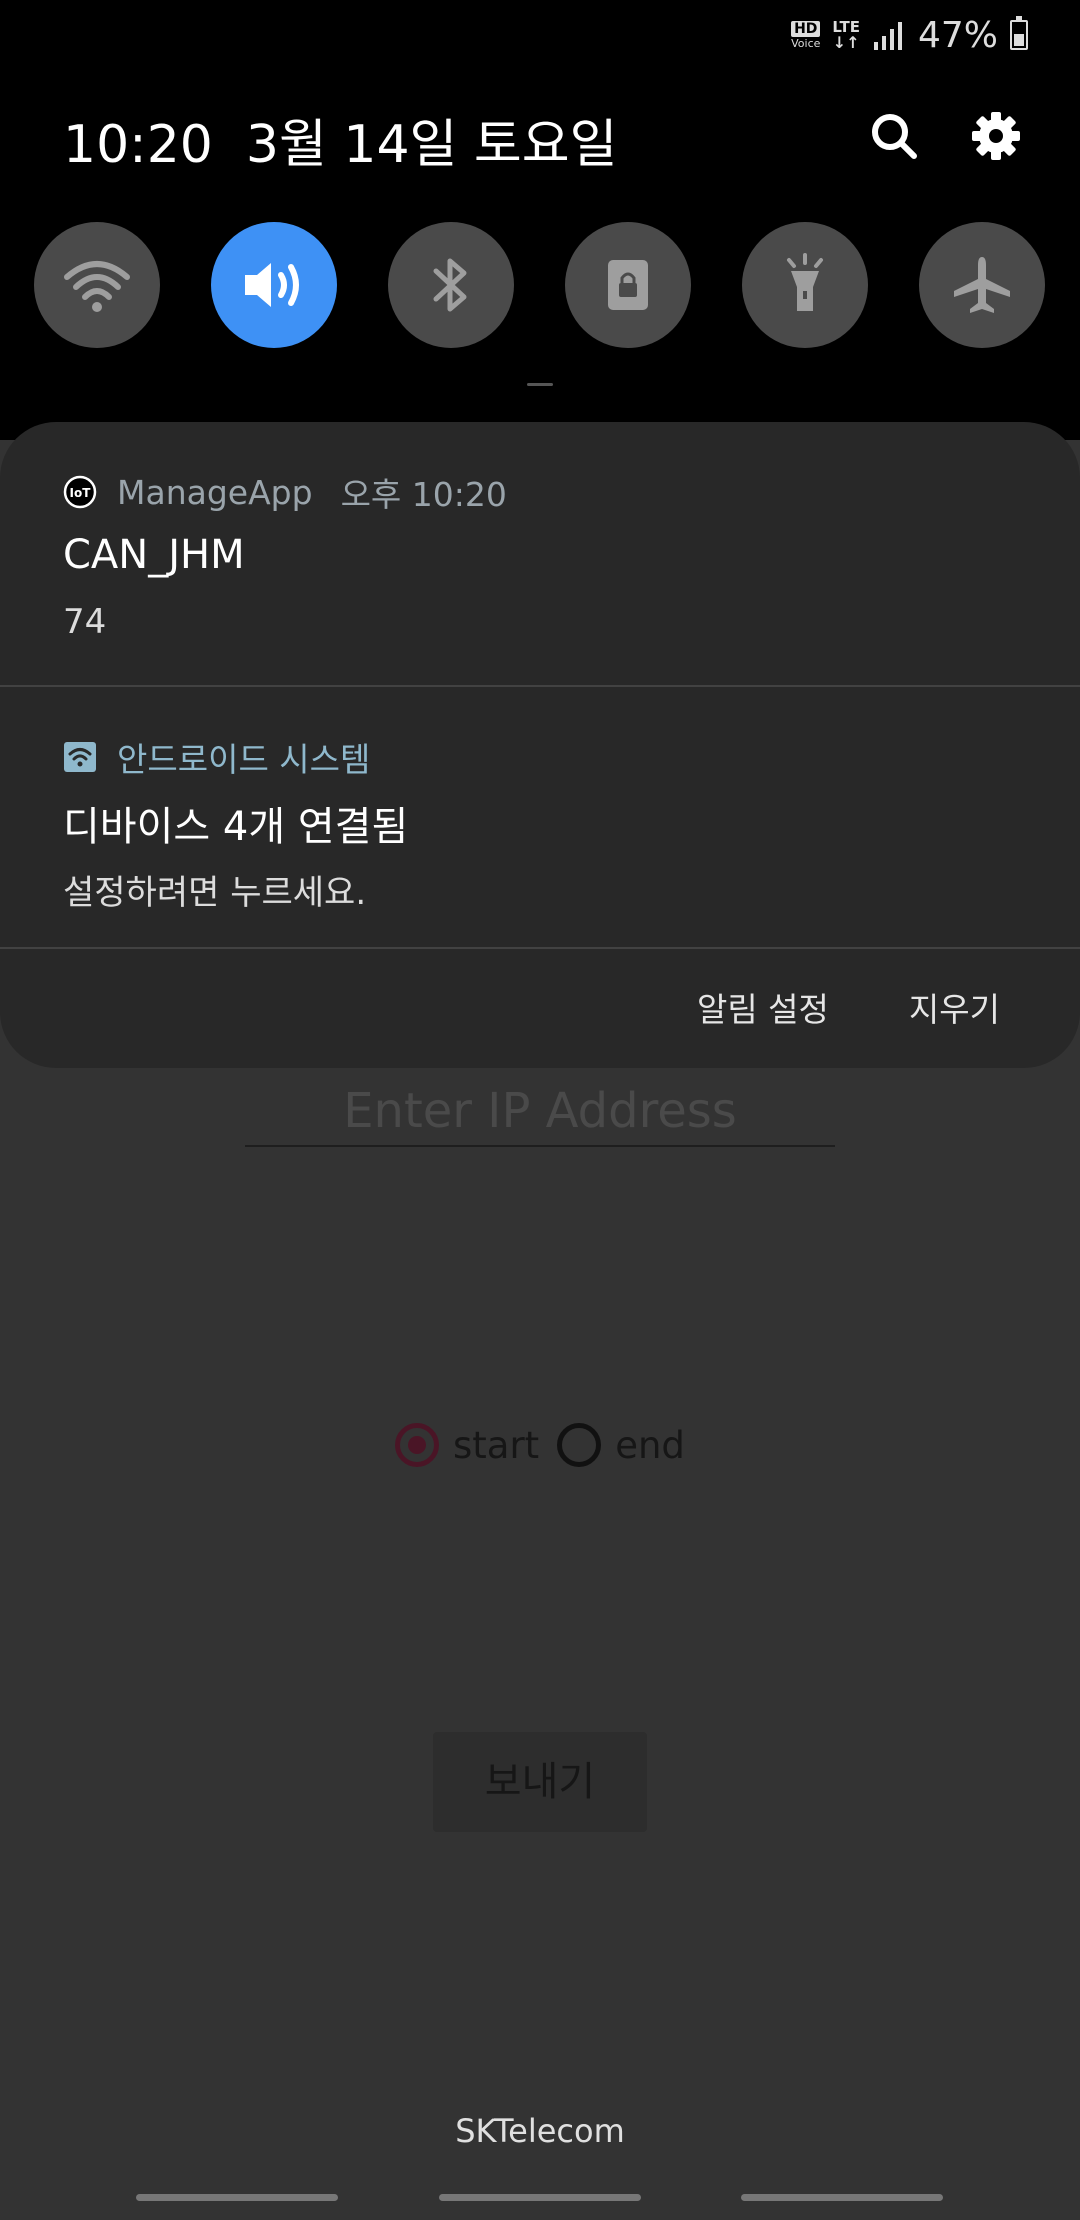  What do you see at coordinates (237, 2197) in the screenshot?
I see `nav-recents-button` at bounding box center [237, 2197].